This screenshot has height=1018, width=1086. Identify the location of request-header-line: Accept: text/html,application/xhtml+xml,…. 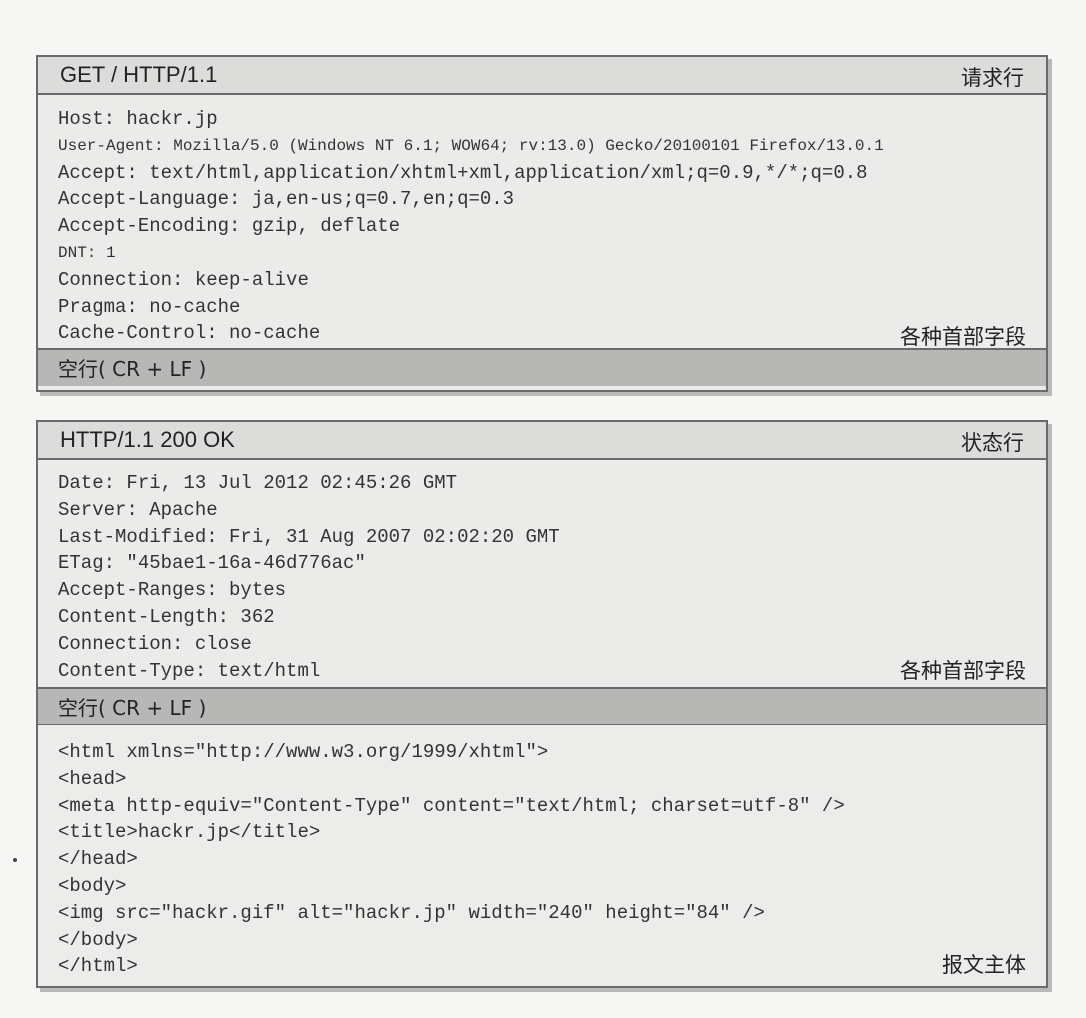
(463, 172).